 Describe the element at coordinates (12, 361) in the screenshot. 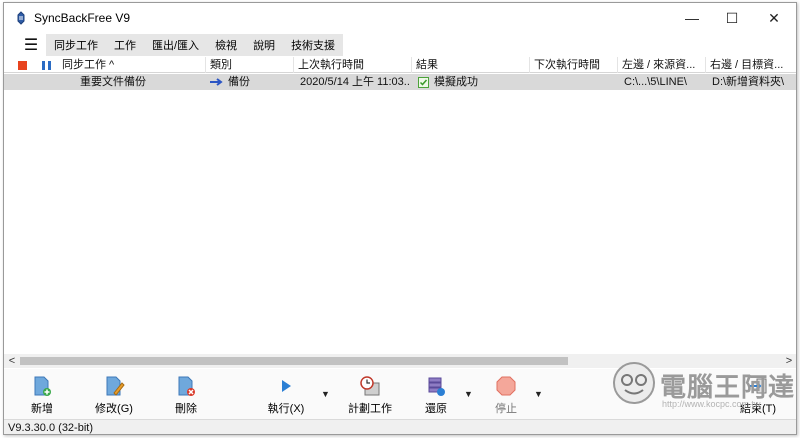

I see `scroll-left-icon: <` at that location.